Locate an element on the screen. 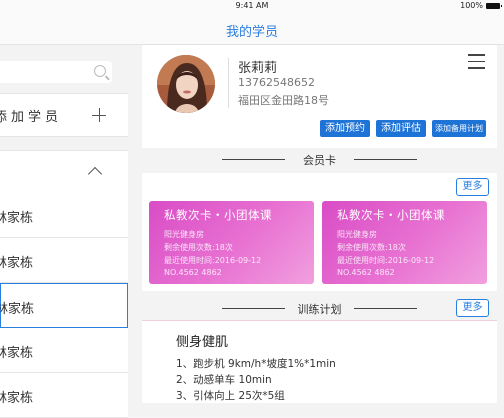 Image resolution: width=504 pixels, height=418 pixels. training-more-button: 更多 is located at coordinates (472, 308).